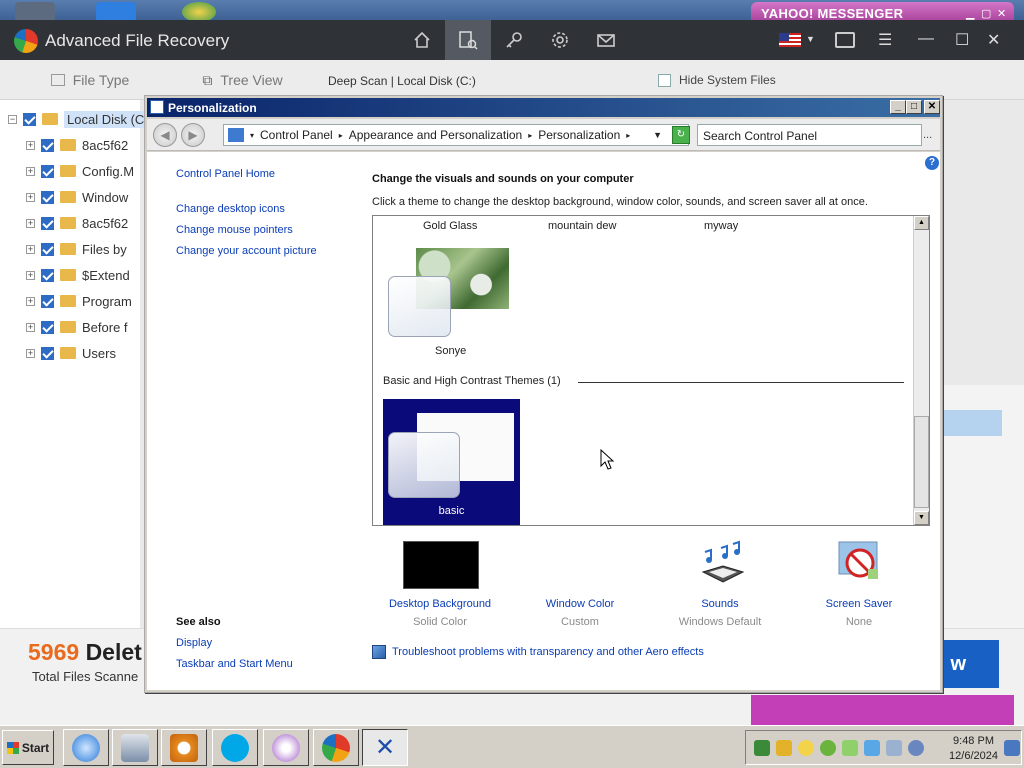 The width and height of the screenshot is (1024, 768). What do you see at coordinates (199, 12) in the screenshot?
I see `desktop-globe-icon` at bounding box center [199, 12].